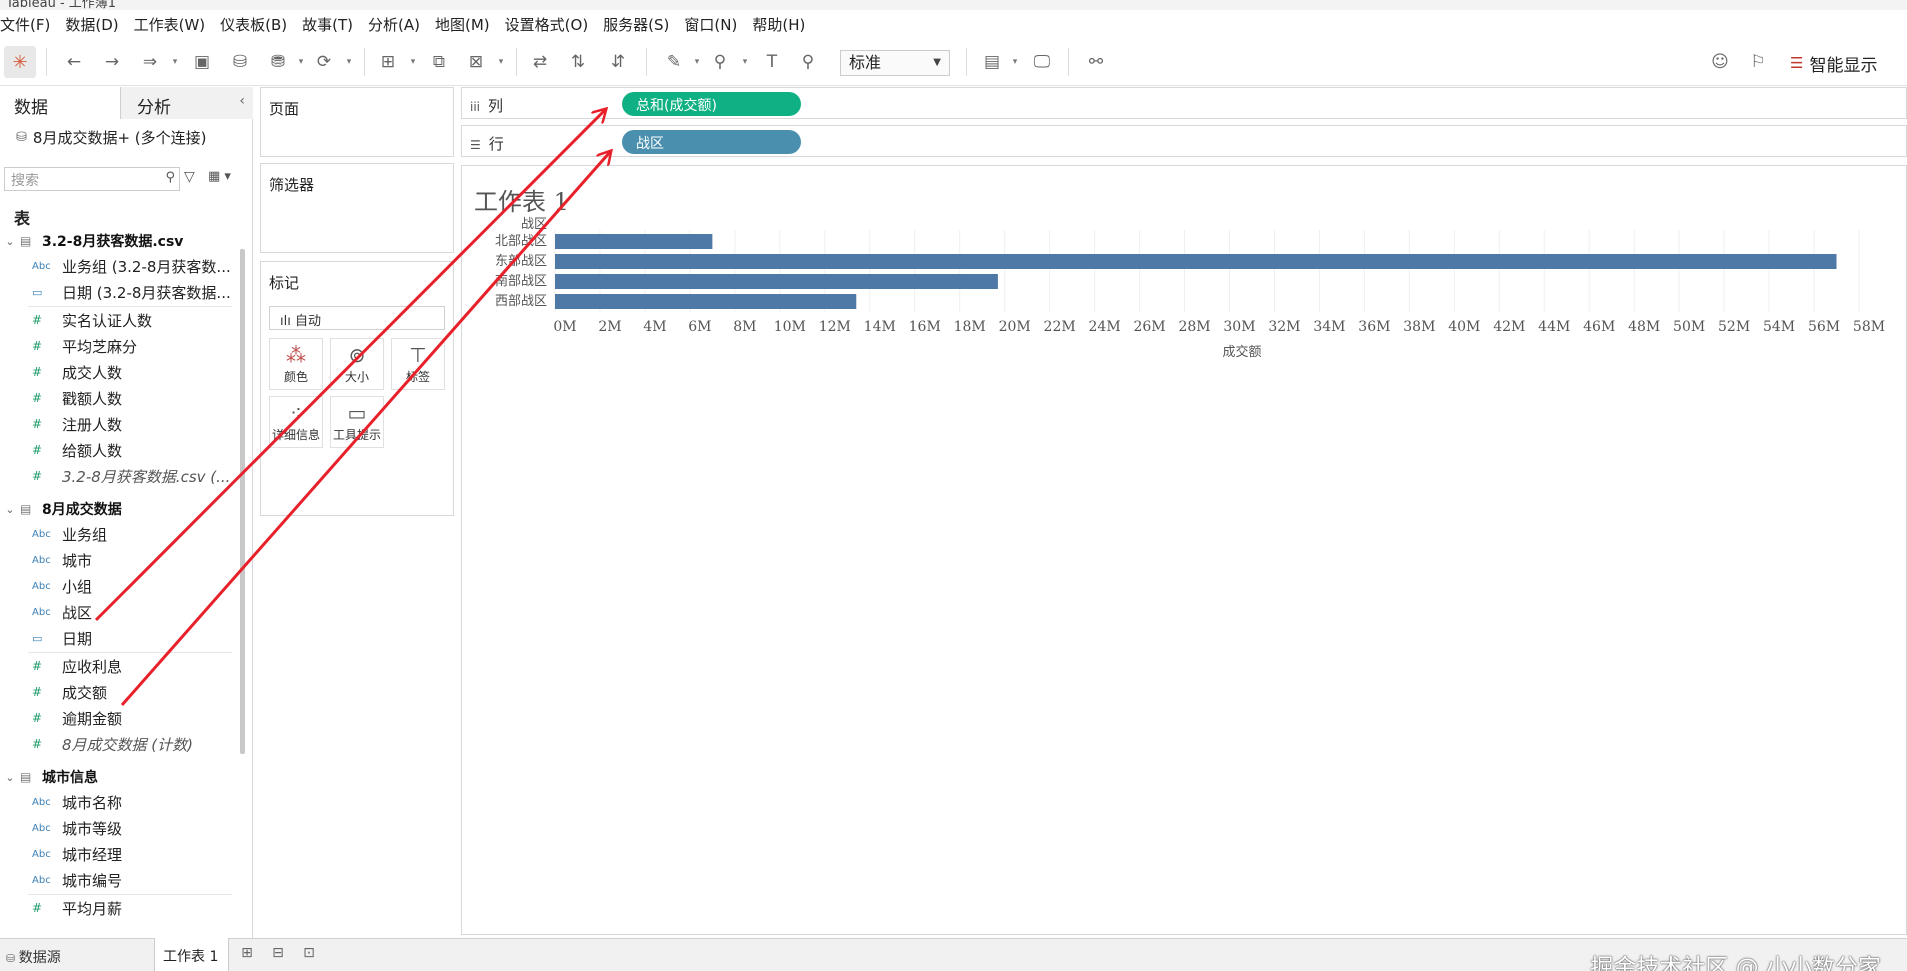 The image size is (1907, 971). I want to click on new-sheet-dropdown-icon: ▾, so click(413, 62).